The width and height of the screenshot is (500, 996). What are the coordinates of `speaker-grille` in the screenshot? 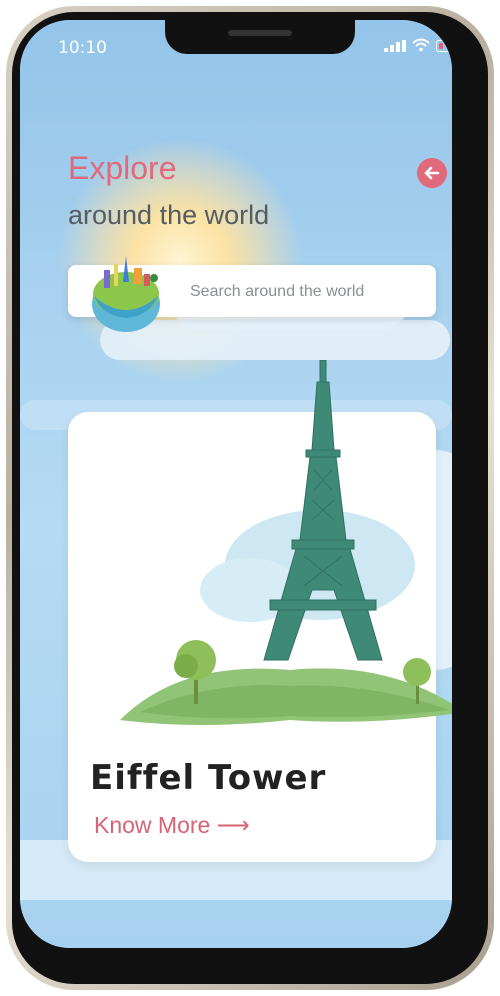 It's located at (260, 33).